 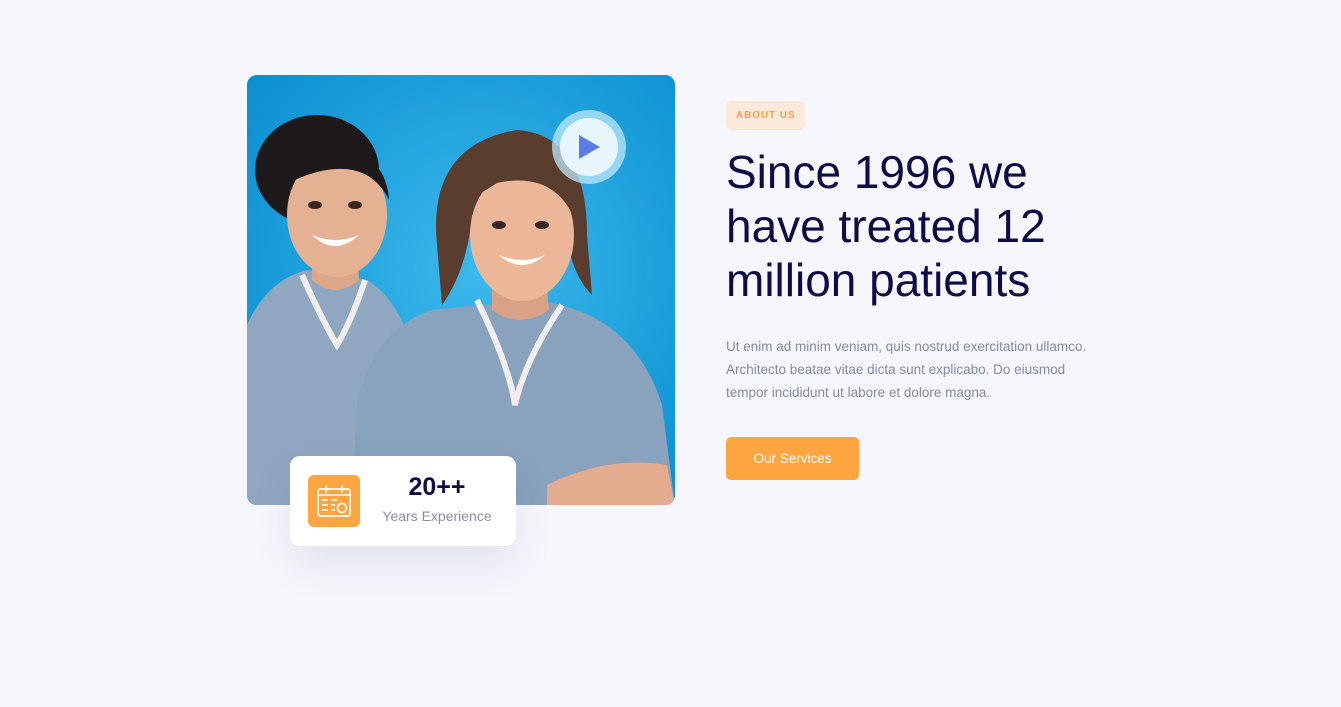 What do you see at coordinates (437, 516) in the screenshot?
I see `experience-label: Years Experience` at bounding box center [437, 516].